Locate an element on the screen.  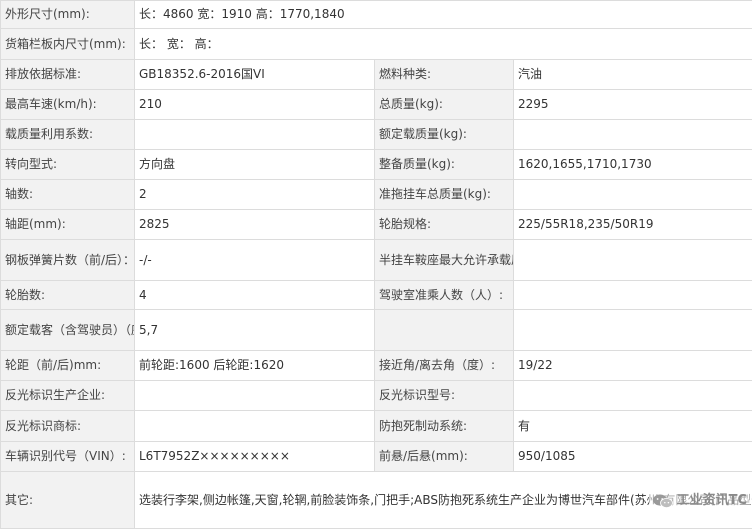
row-value-2: 225/55R18,235/50R19 is located at coordinates (633, 225).